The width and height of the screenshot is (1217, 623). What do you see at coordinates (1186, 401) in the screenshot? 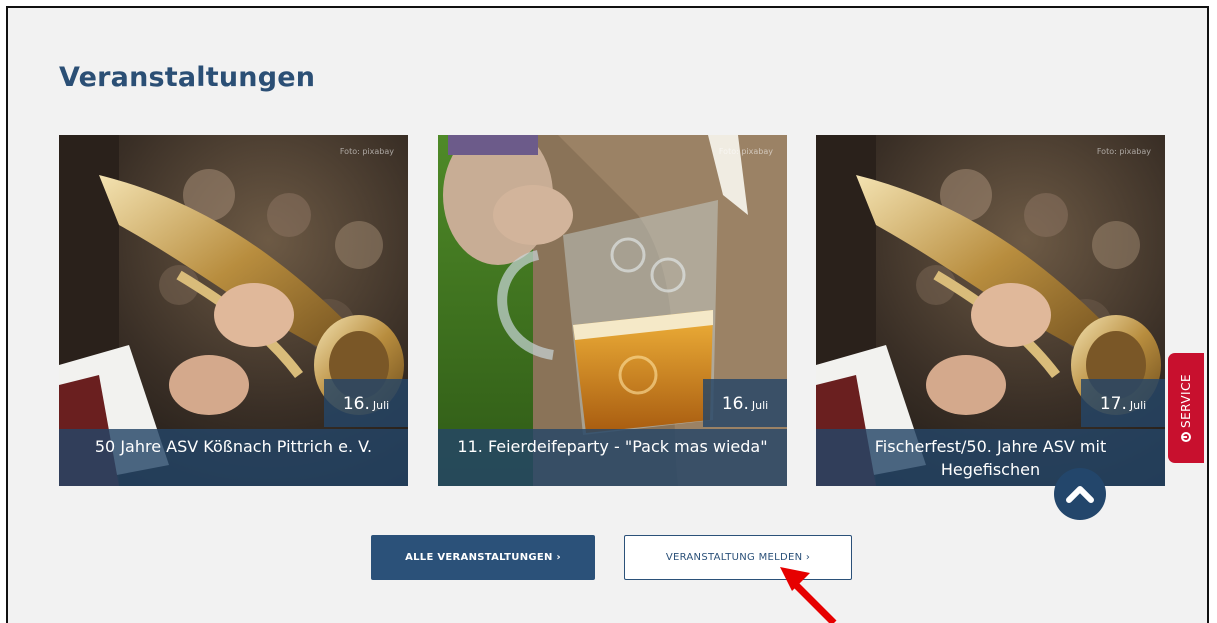
I see `service-label: SERVICE` at bounding box center [1186, 401].